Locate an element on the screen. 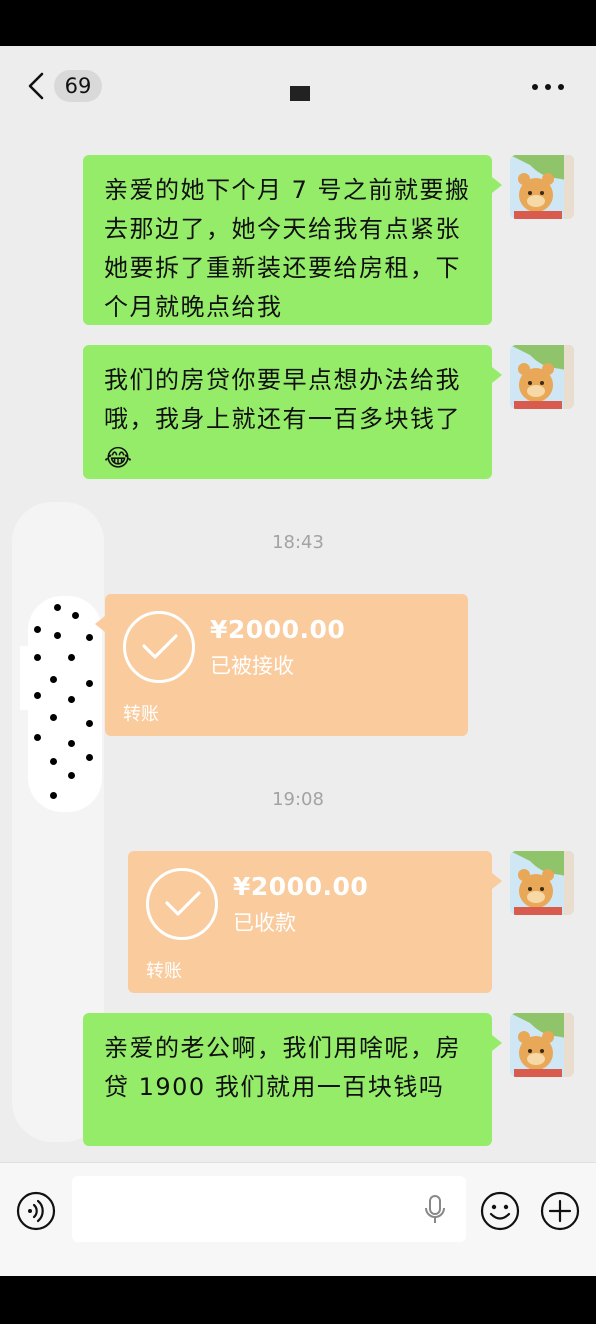 This screenshot has height=1324, width=596. transfer-card: ¥2000.00 已收款 转账 is located at coordinates (315, 922).